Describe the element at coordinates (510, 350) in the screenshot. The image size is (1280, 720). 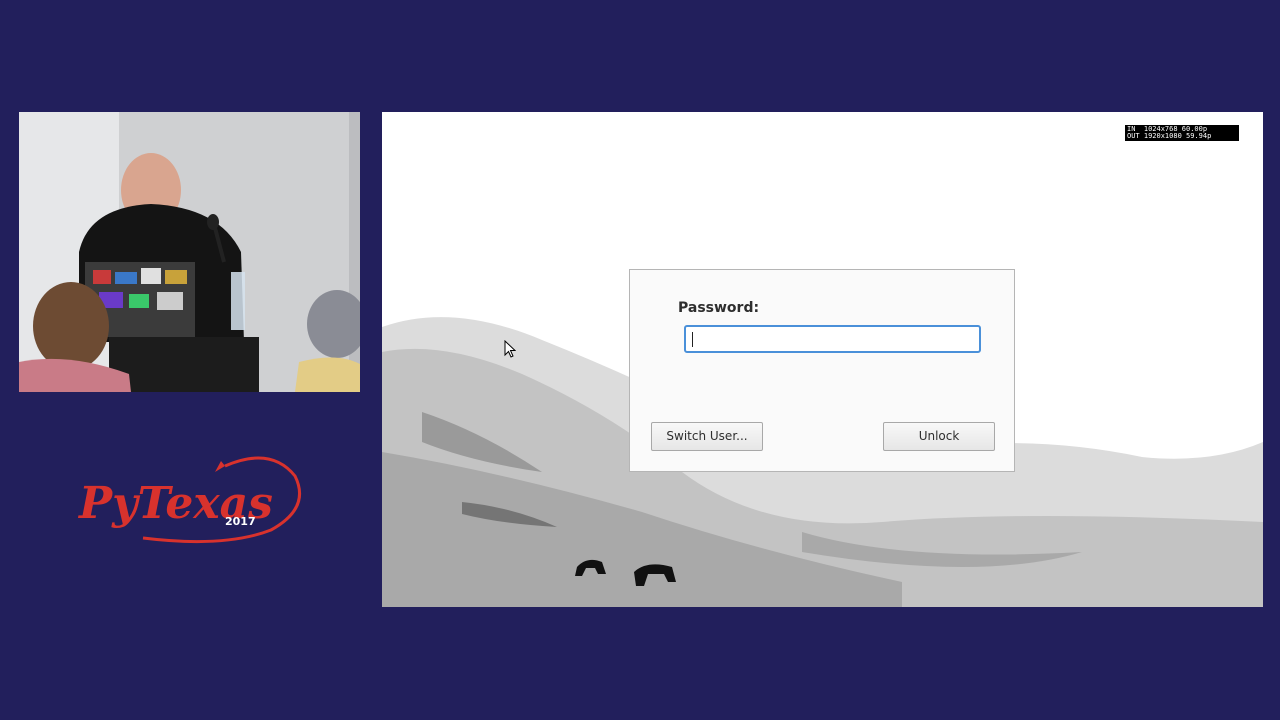
I see `mouse-pointer-icon` at that location.